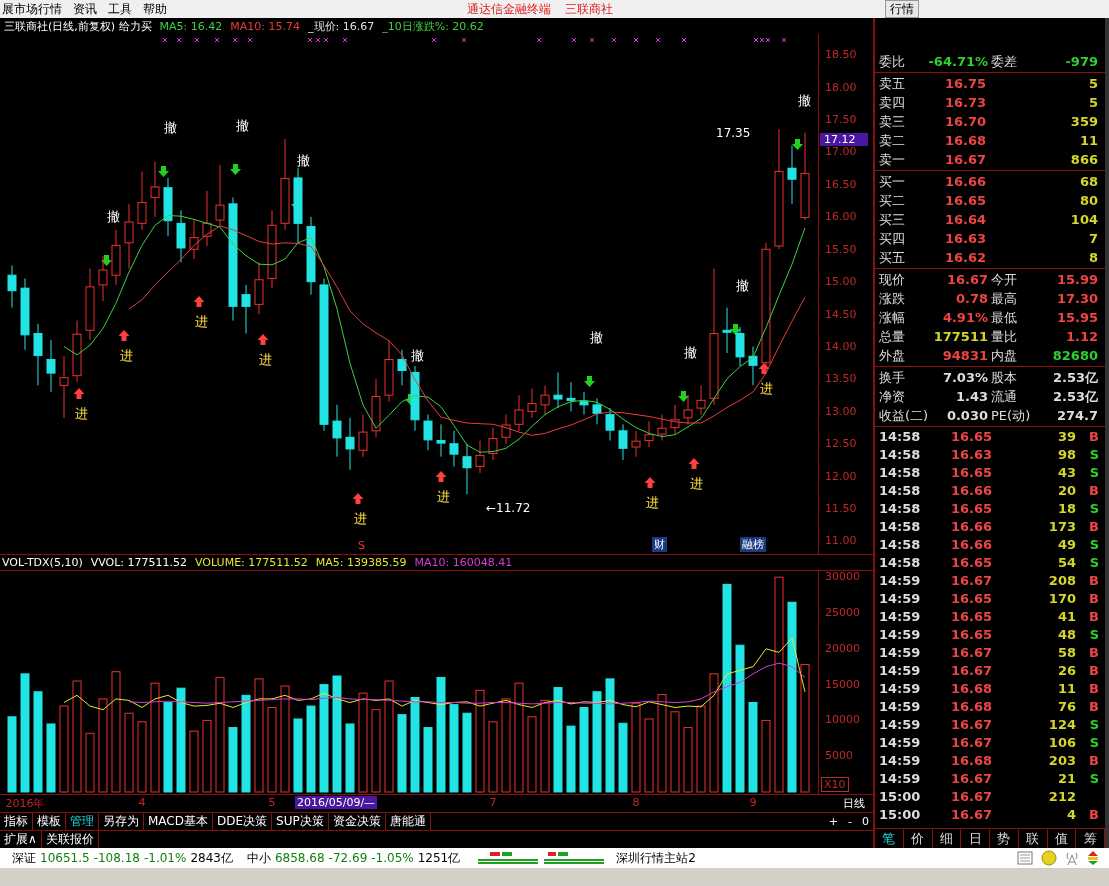 This screenshot has width=1109, height=886. I want to click on coin-icon, so click(1049, 858).